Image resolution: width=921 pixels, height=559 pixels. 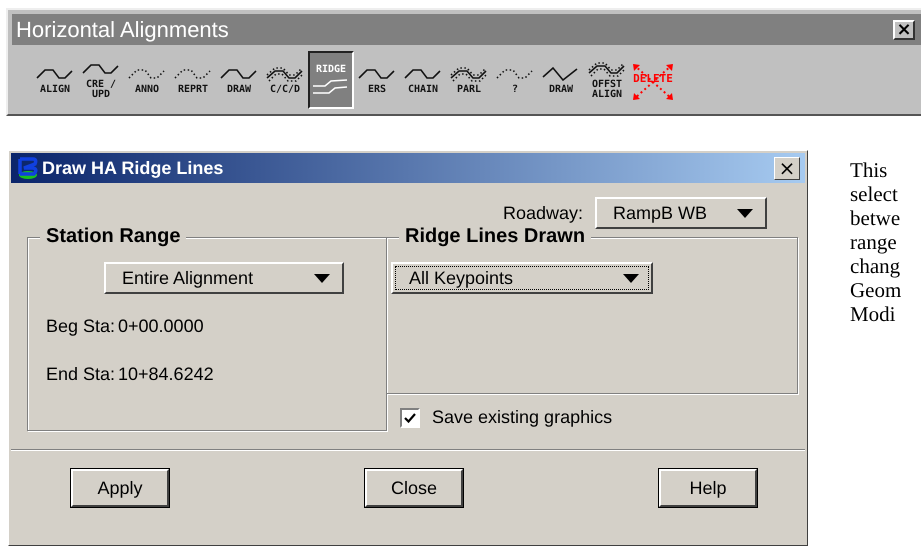 I want to click on roadway-dropdown: RampB WB, so click(x=681, y=213).